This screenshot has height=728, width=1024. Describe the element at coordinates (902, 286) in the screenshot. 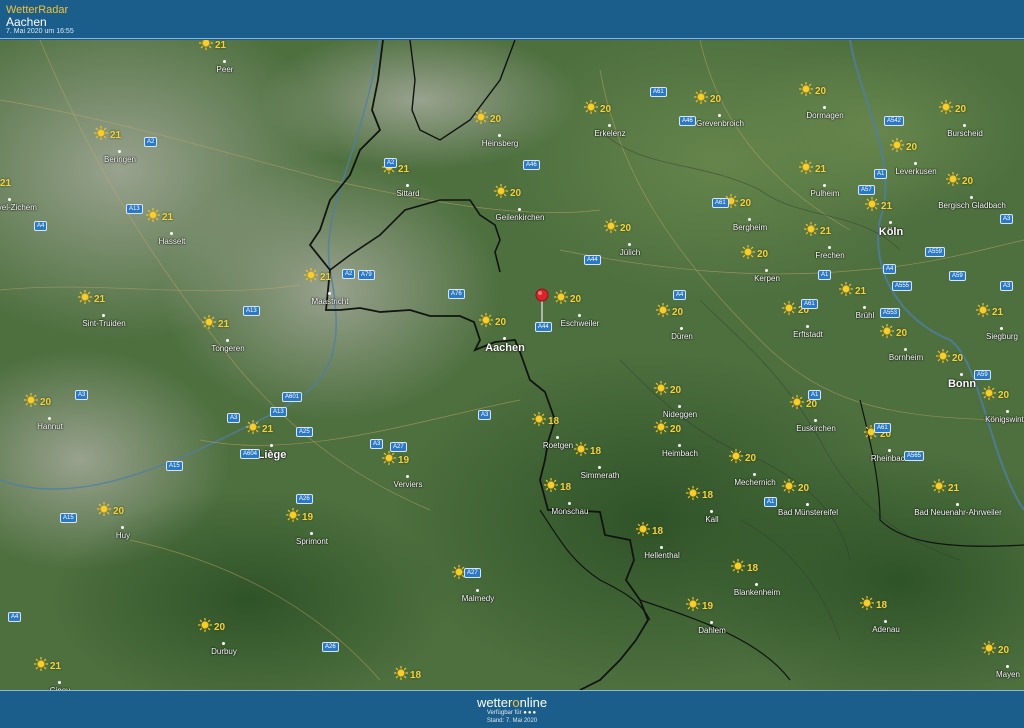

I see `road-shield: A555` at that location.